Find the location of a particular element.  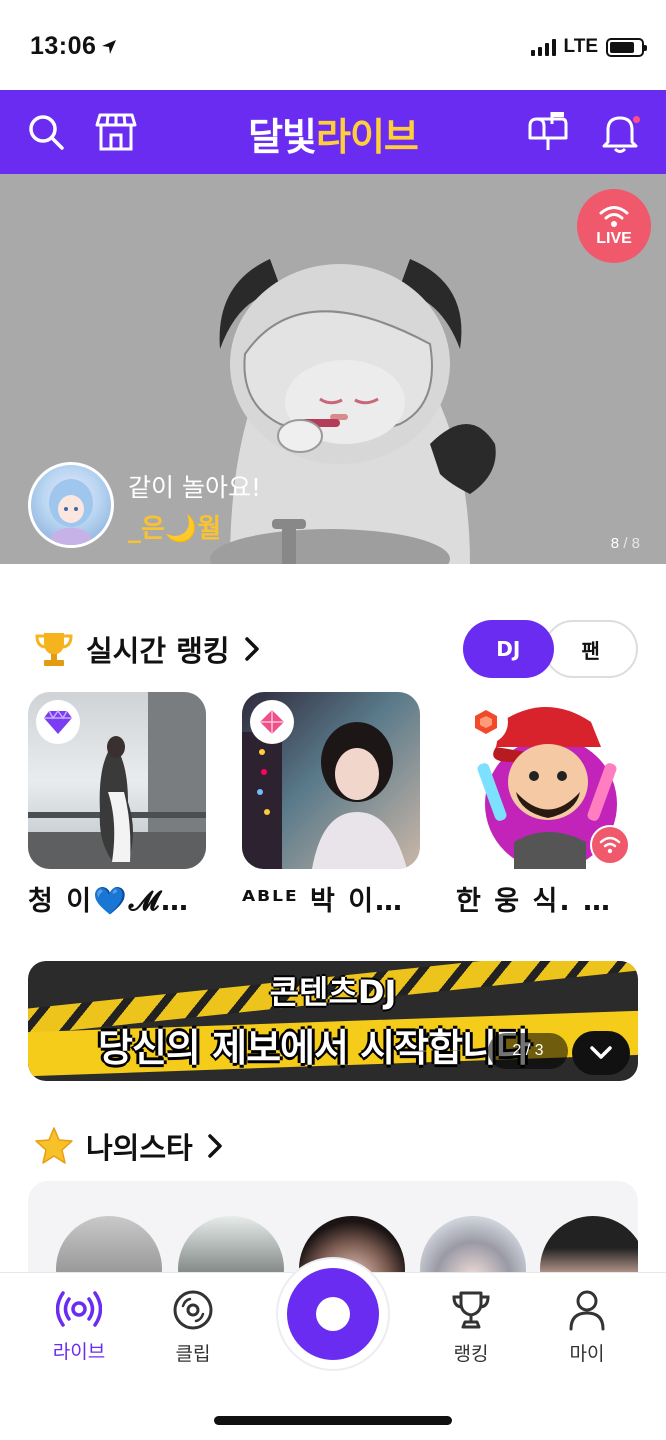

ranking-type-toggle: DJ 팬 is located at coordinates (550, 649).